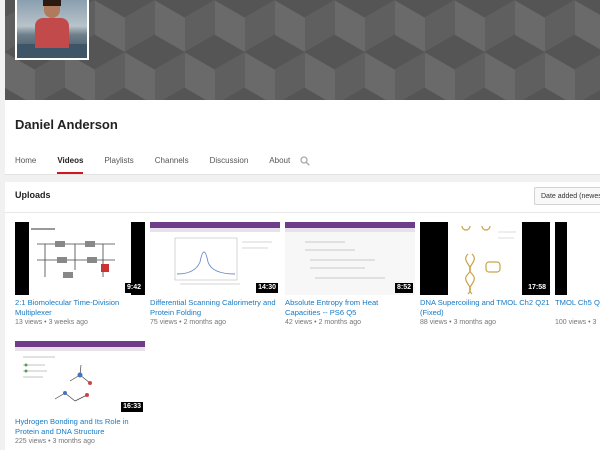 The width and height of the screenshot is (600, 450). Describe the element at coordinates (594, 322) in the screenshot. I see `video-age: 3` at that location.